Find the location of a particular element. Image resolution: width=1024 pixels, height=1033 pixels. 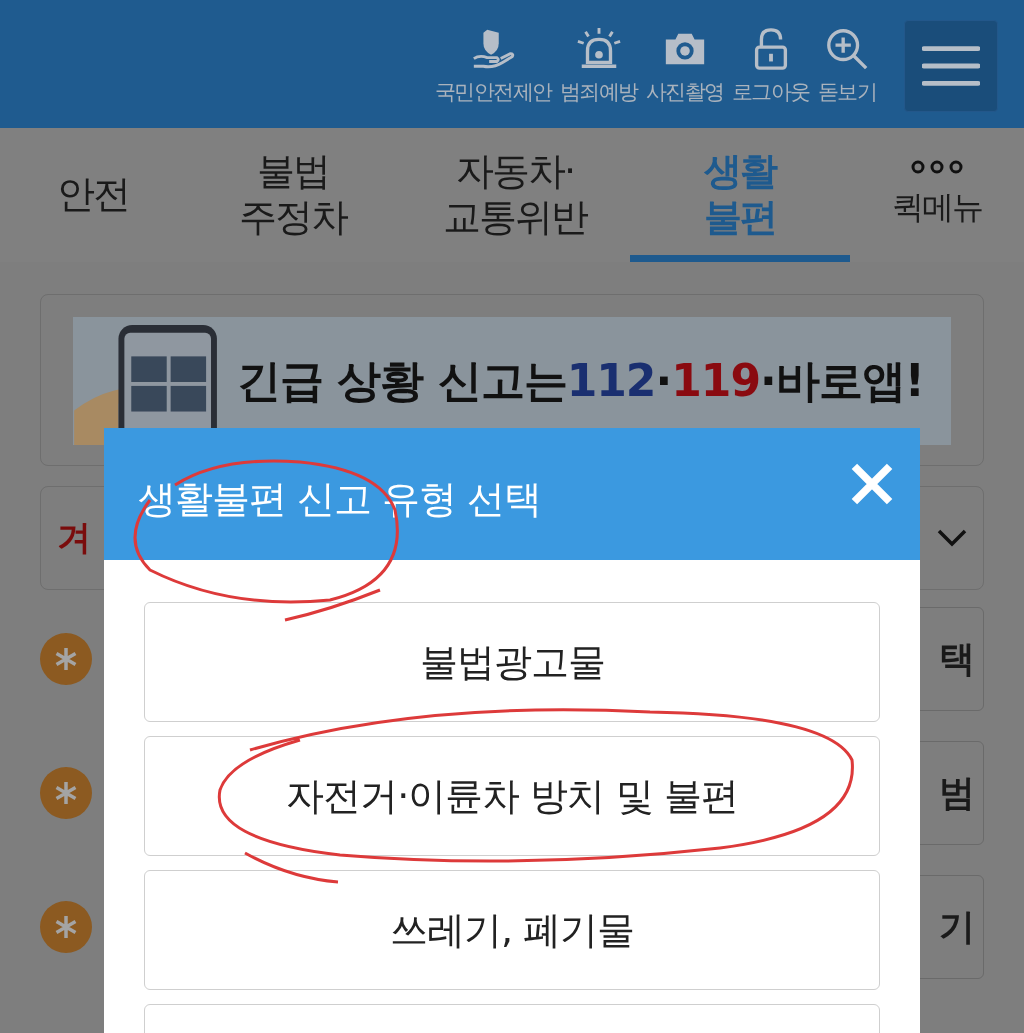

category-tab: 자동차· 교통위반 is located at coordinates (515, 195).